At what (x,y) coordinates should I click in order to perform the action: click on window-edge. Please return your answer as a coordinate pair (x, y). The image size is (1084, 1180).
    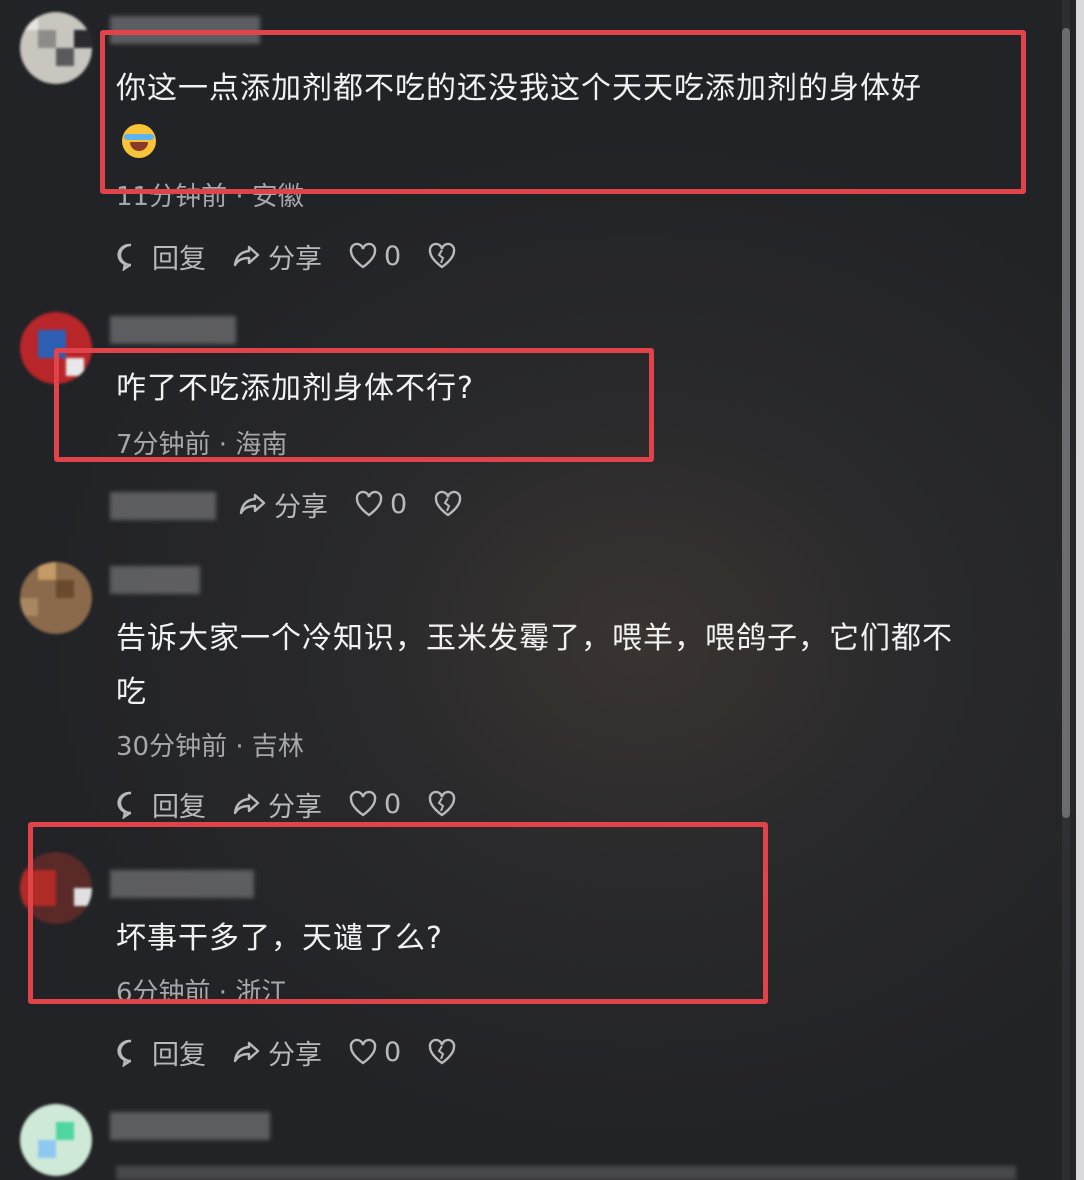
    Looking at the image, I should click on (1080, 590).